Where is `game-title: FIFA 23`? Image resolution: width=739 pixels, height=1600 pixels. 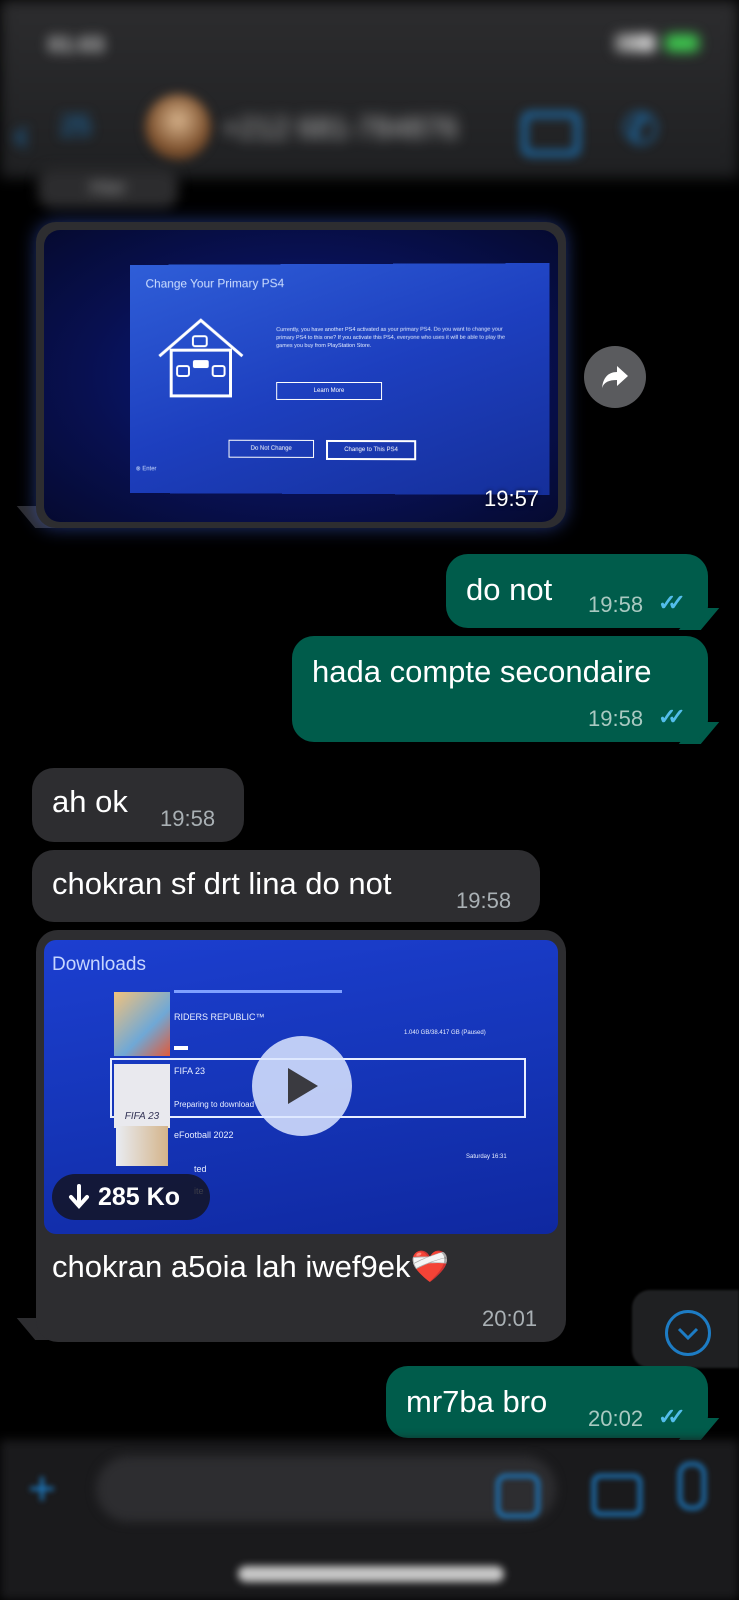 game-title: FIFA 23 is located at coordinates (190, 1071).